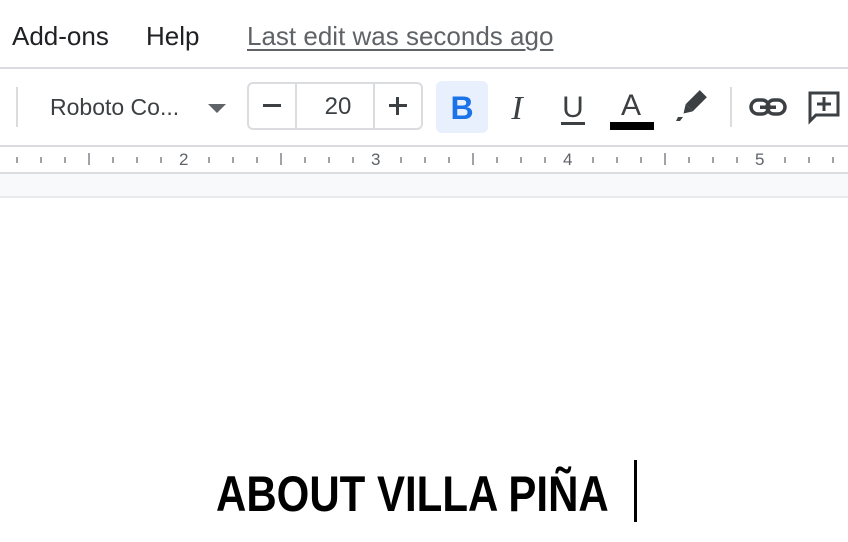 The height and width of the screenshot is (542, 848). I want to click on menu-add-ons: Add-ons, so click(60, 36).